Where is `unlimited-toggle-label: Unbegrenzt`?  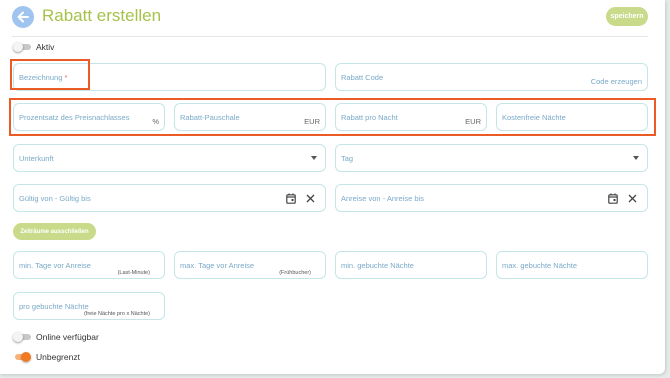
unlimited-toggle-label: Unbegrenzt is located at coordinates (58, 357).